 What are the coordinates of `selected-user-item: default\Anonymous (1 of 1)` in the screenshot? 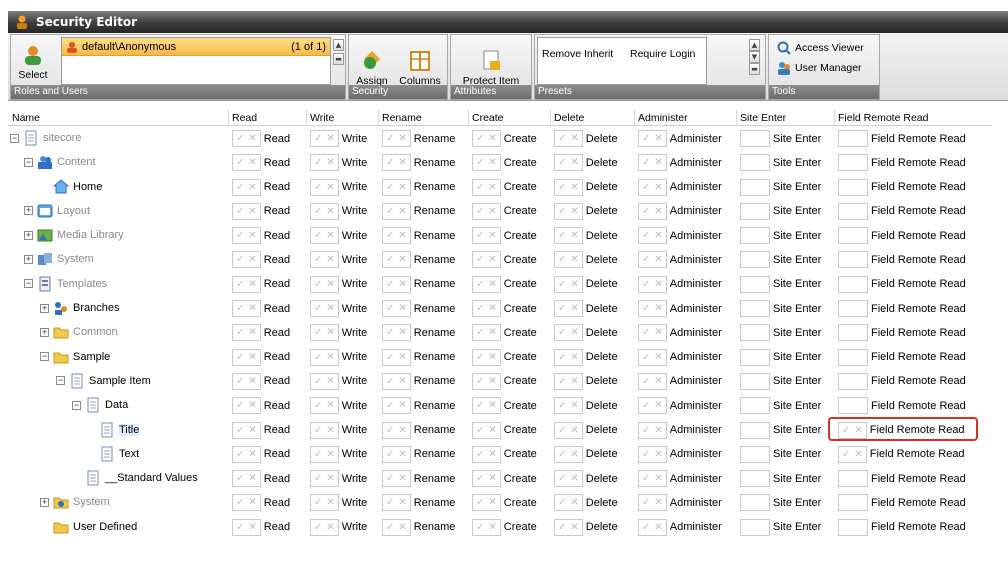 It's located at (196, 47).